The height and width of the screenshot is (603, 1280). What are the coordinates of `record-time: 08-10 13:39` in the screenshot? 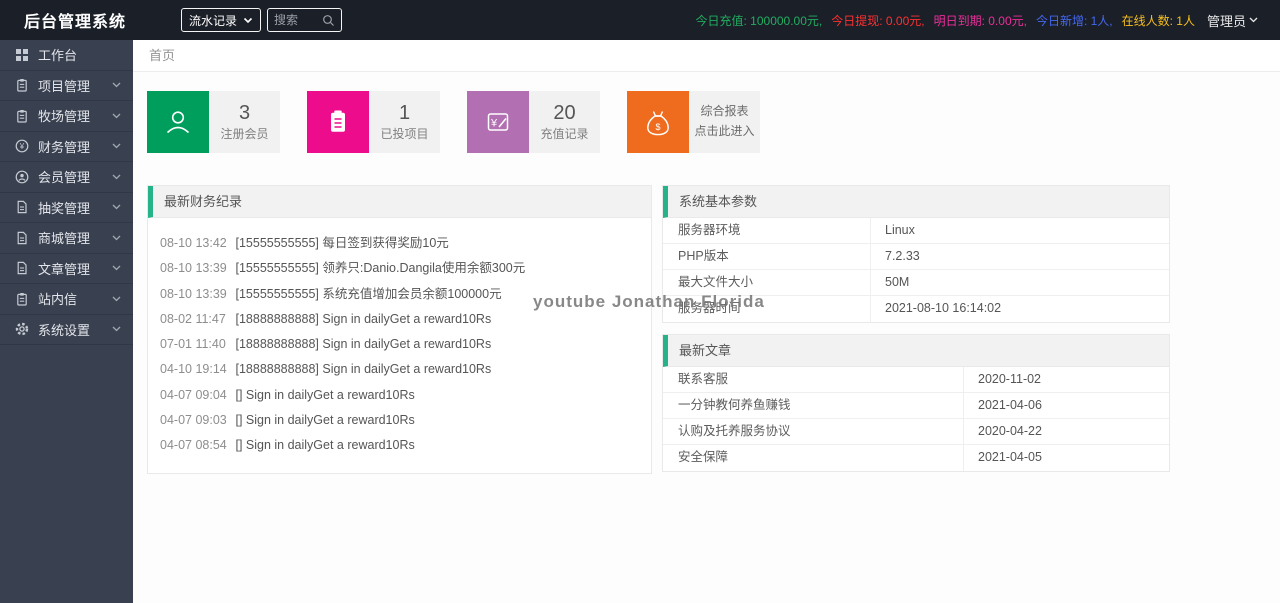 It's located at (193, 293).